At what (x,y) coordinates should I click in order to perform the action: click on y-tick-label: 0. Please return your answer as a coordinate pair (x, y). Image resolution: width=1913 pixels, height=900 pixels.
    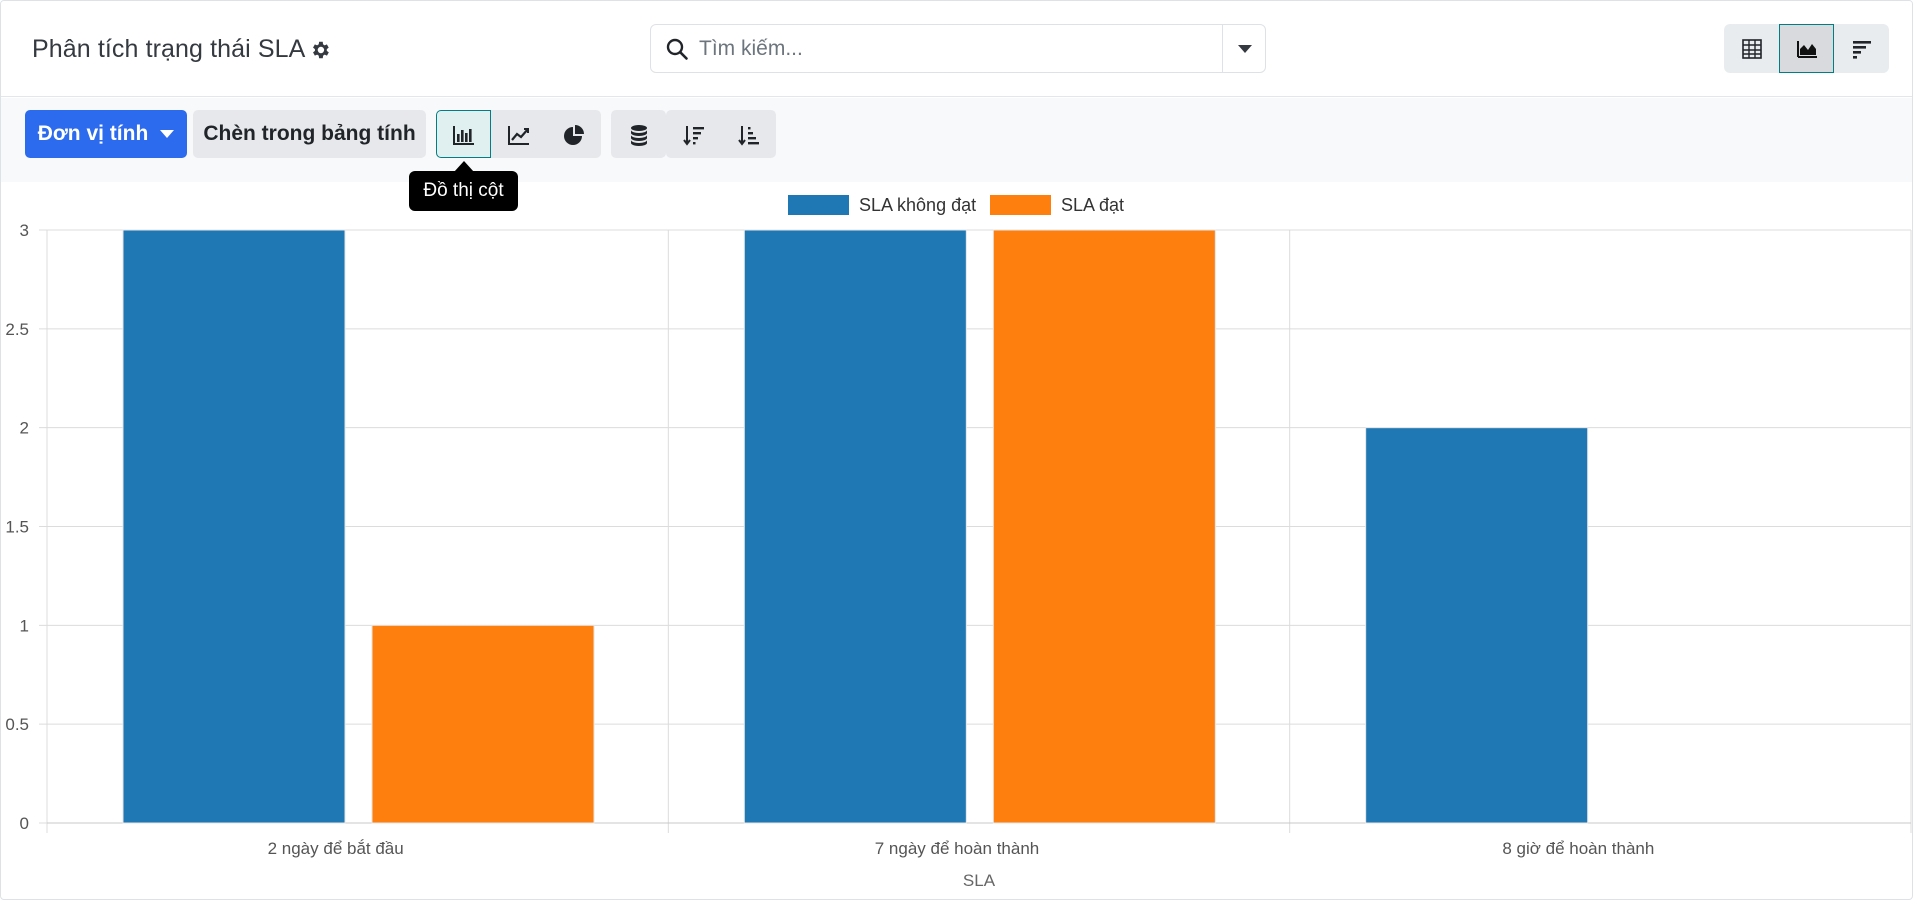
    Looking at the image, I should click on (24, 823).